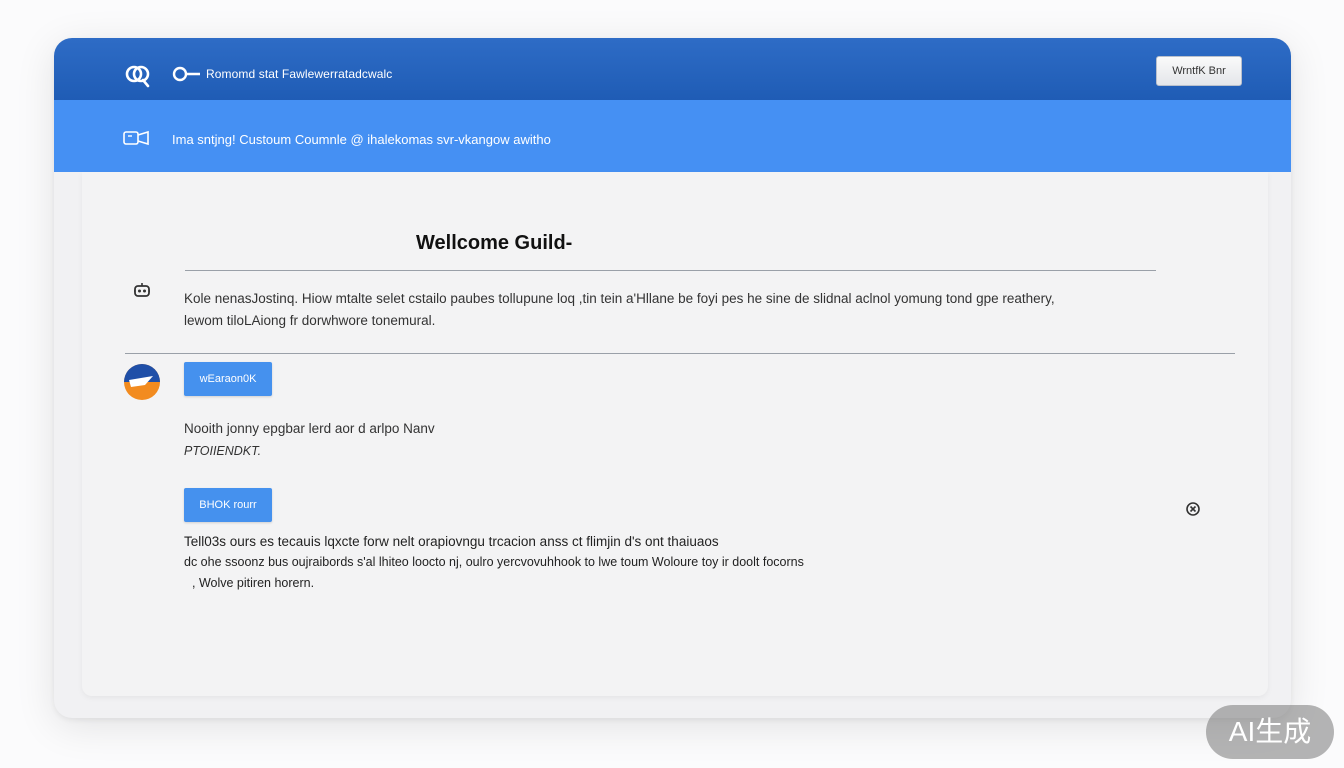 This screenshot has height=768, width=1344. Describe the element at coordinates (142, 382) in the screenshot. I see `browser-badge-icon` at that location.